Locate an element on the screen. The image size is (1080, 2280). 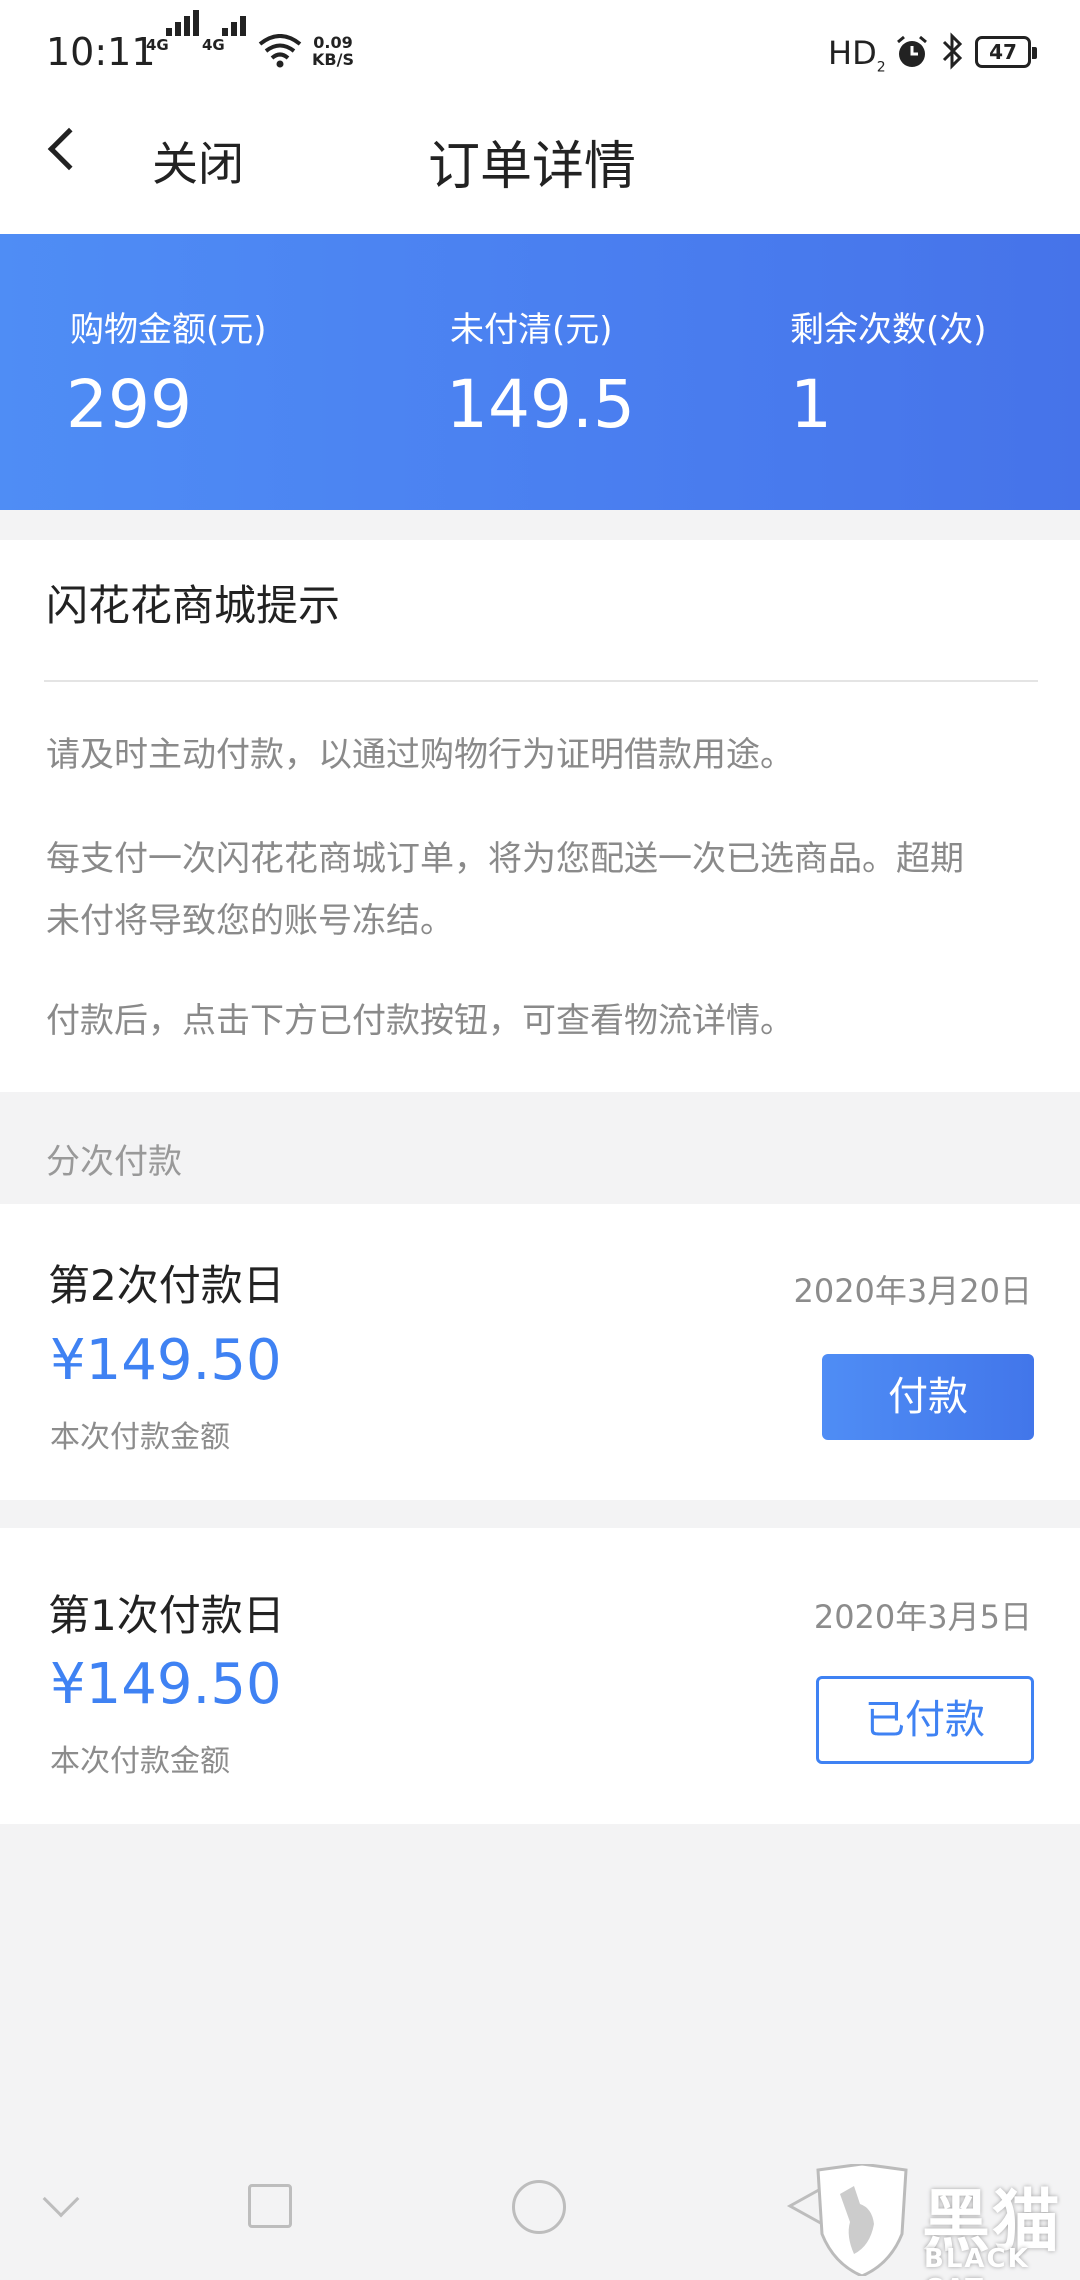
pay-button: 付款 is located at coordinates (928, 1397).